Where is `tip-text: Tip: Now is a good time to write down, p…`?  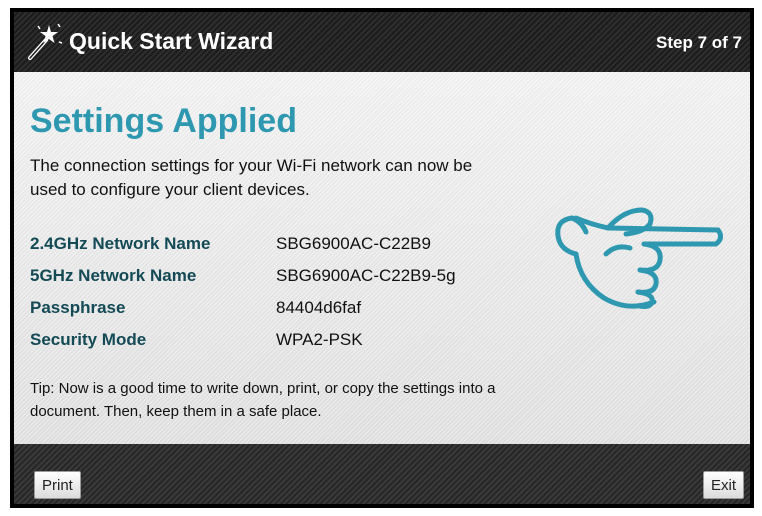 tip-text: Tip: Now is a good time to write down, p… is located at coordinates (263, 400).